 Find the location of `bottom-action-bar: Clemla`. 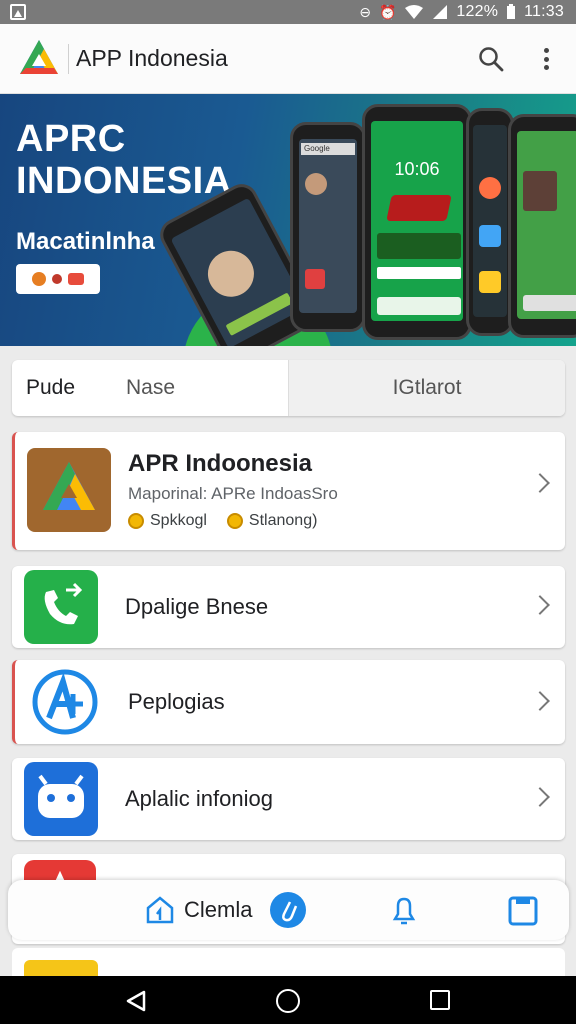

bottom-action-bar: Clemla is located at coordinates (288, 910).